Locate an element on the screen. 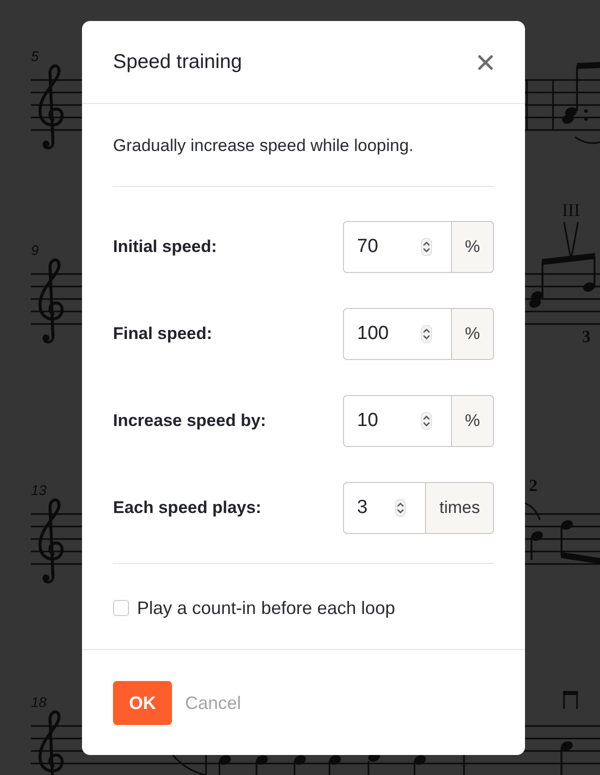  dialog-description: Gradually increase speed while looping. is located at coordinates (264, 146).